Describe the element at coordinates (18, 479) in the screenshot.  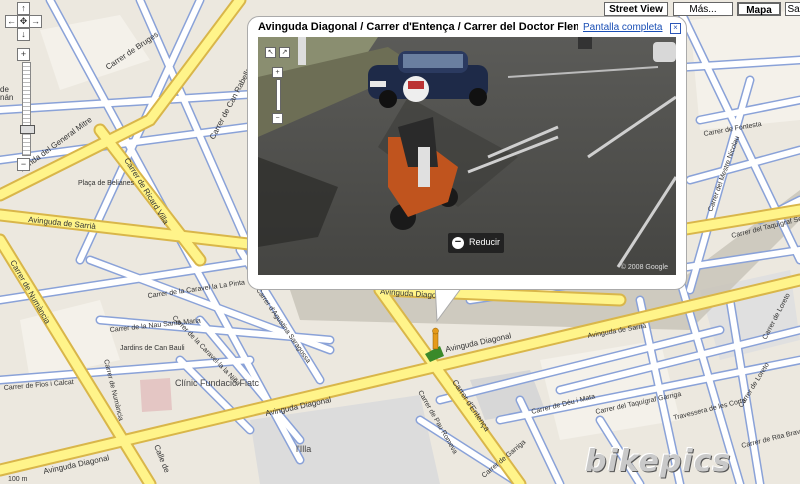
I see `map-scale: 100 m` at that location.